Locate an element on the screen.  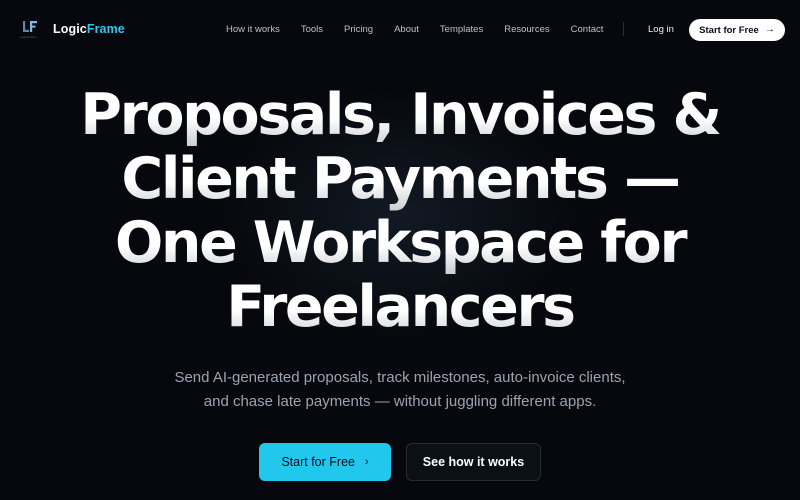
start-for-free-button: Start for Free › is located at coordinates (325, 462).